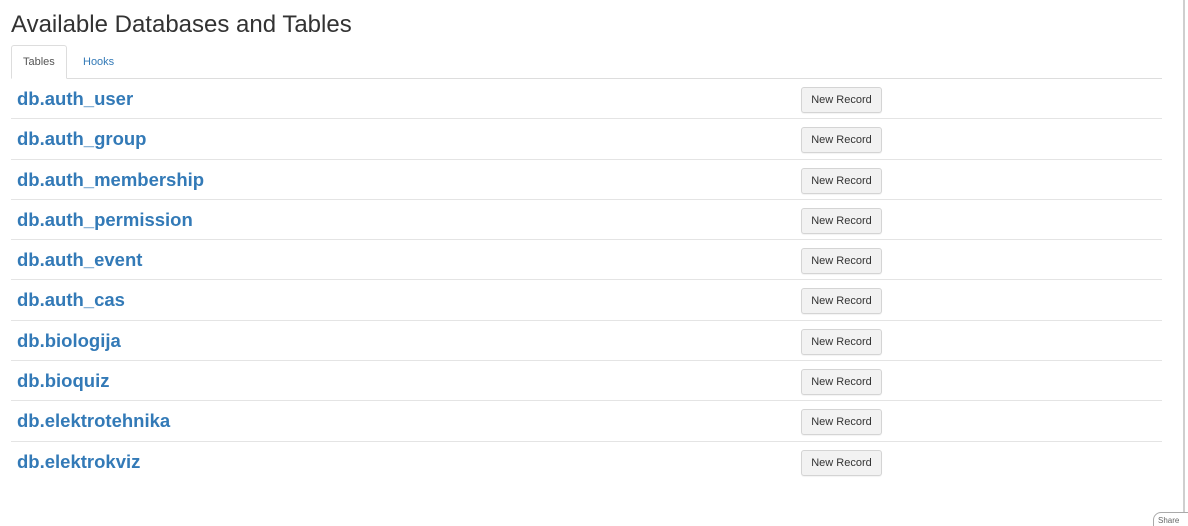  What do you see at coordinates (586, 220) in the screenshot?
I see `table-row: db.auth_permission New Record` at bounding box center [586, 220].